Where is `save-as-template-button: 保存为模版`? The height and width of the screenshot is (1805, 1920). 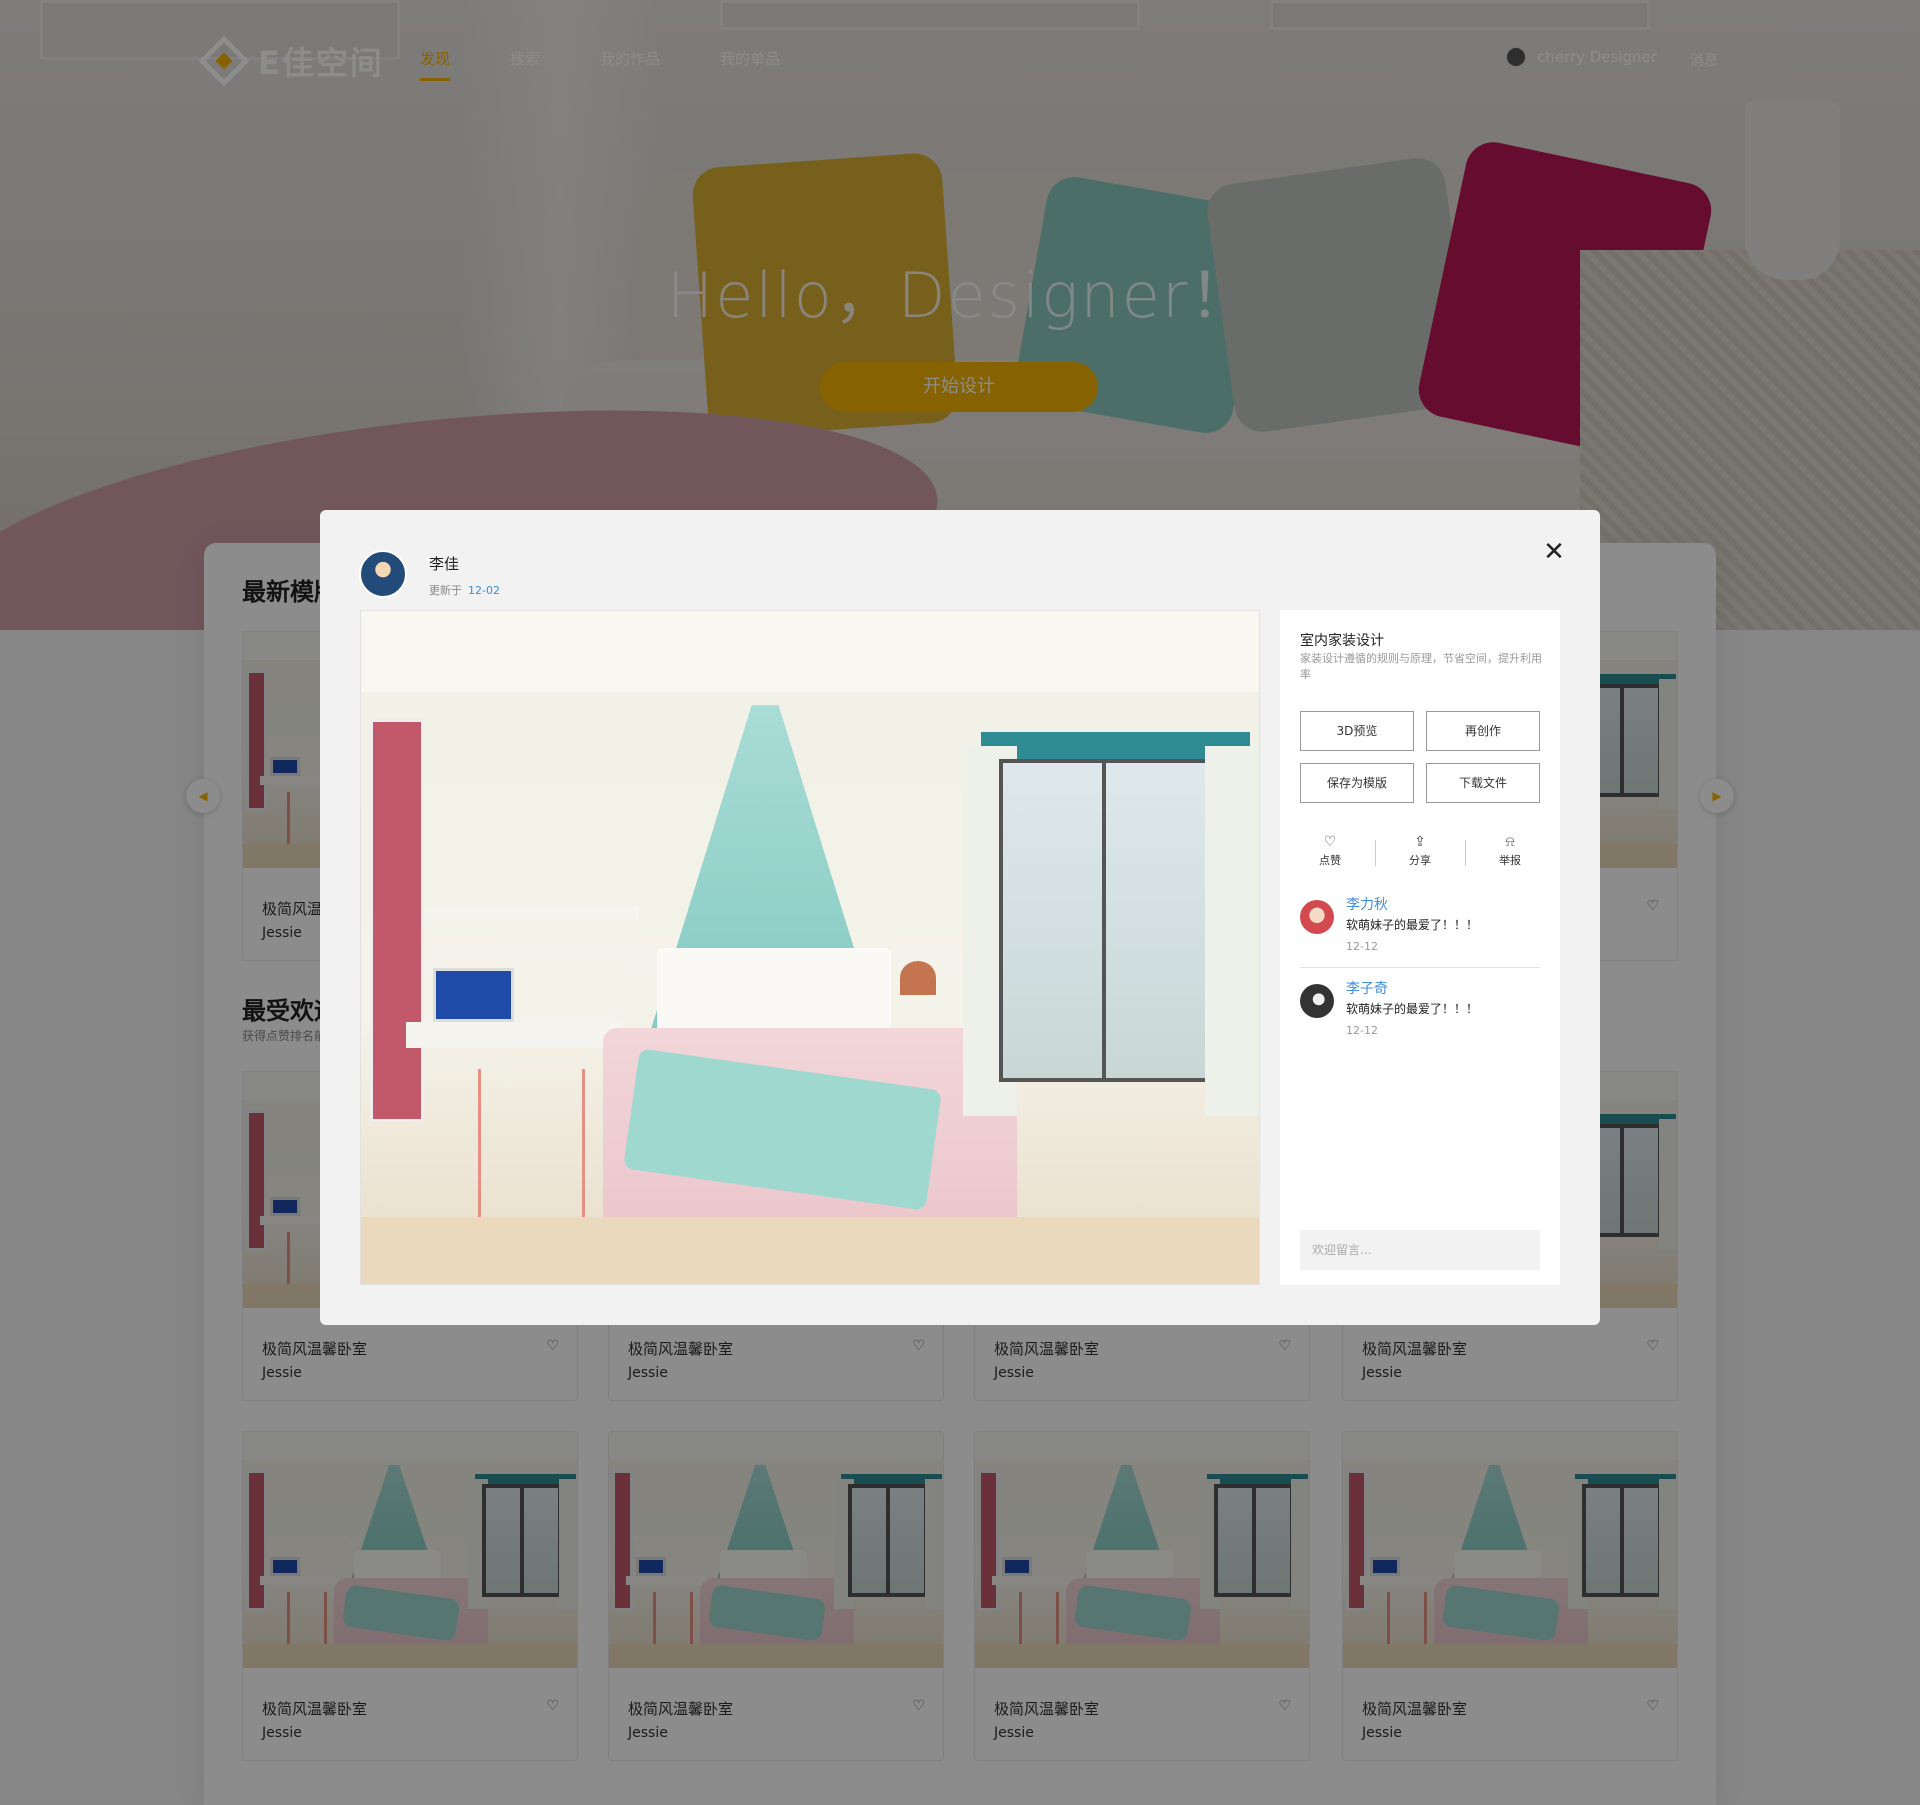
save-as-template-button: 保存为模版 is located at coordinates (1357, 783).